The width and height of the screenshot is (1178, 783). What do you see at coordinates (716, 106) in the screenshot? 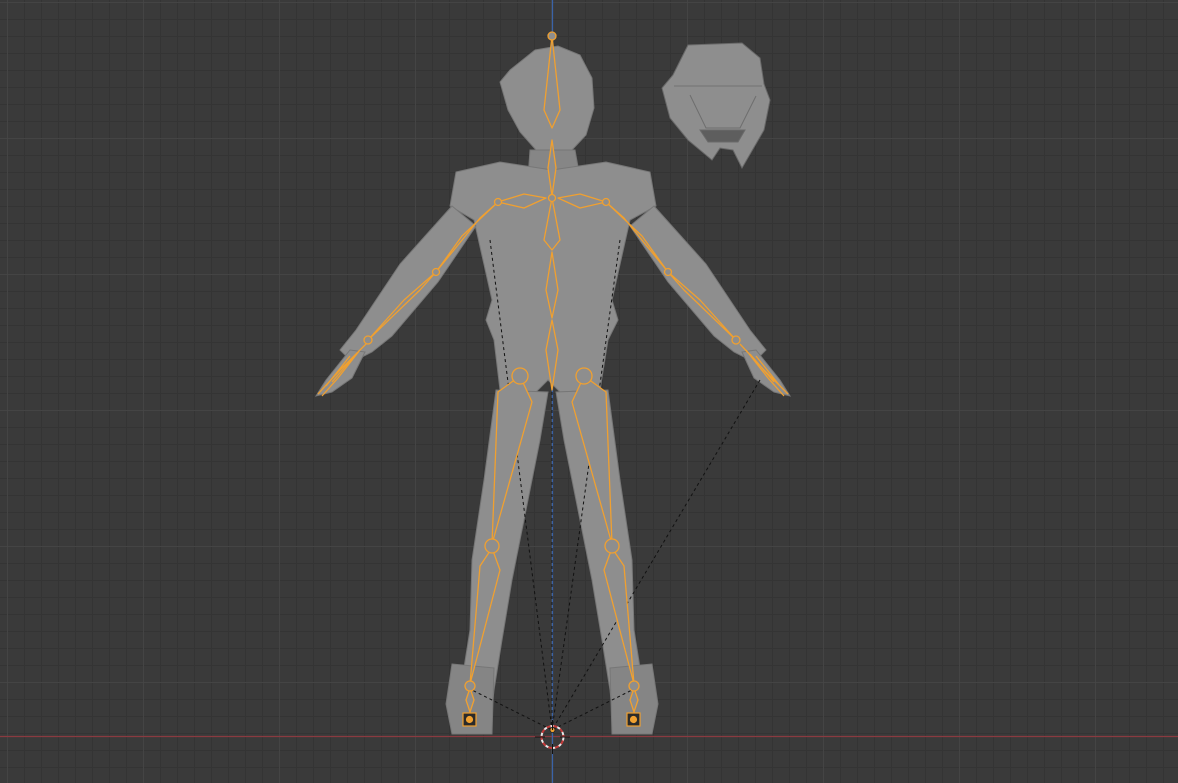
I see `helmet-mesh` at bounding box center [716, 106].